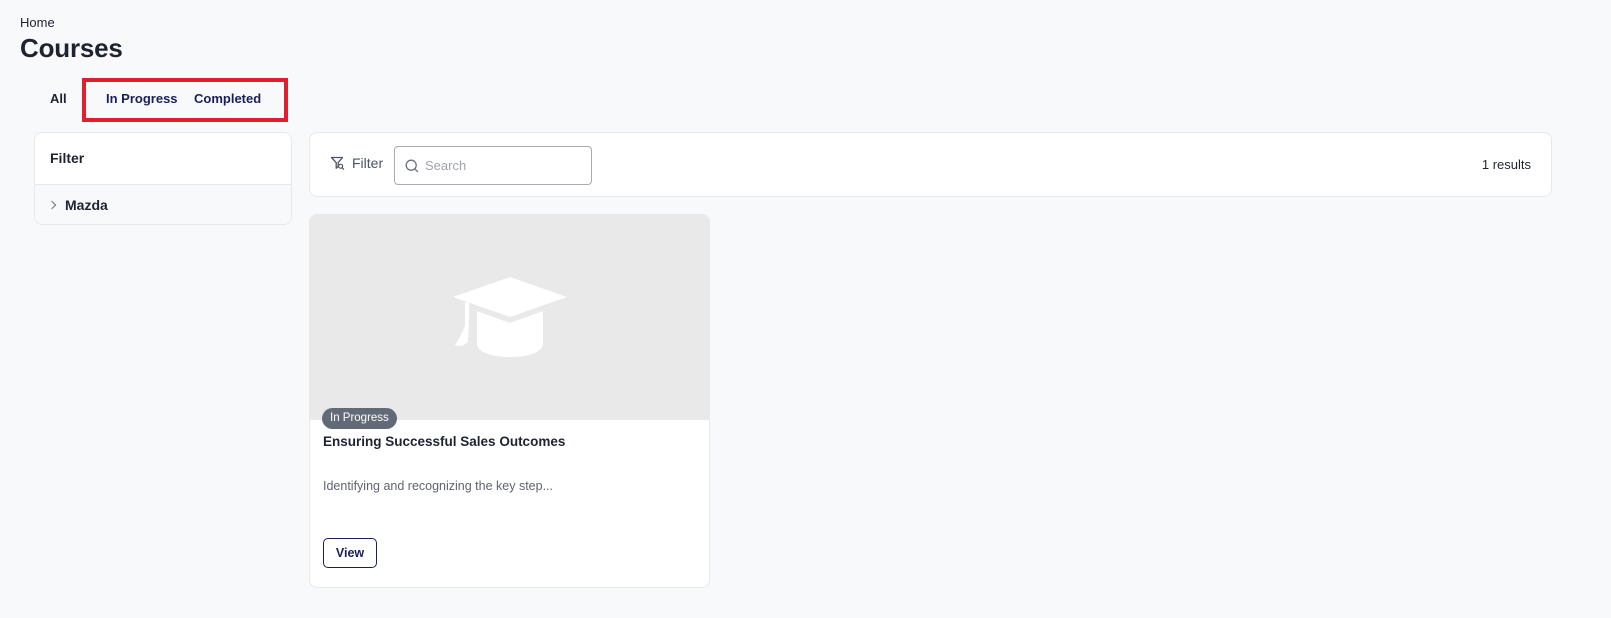 The width and height of the screenshot is (1611, 618). What do you see at coordinates (37, 22) in the screenshot?
I see `breadcrumb-home: Home` at bounding box center [37, 22].